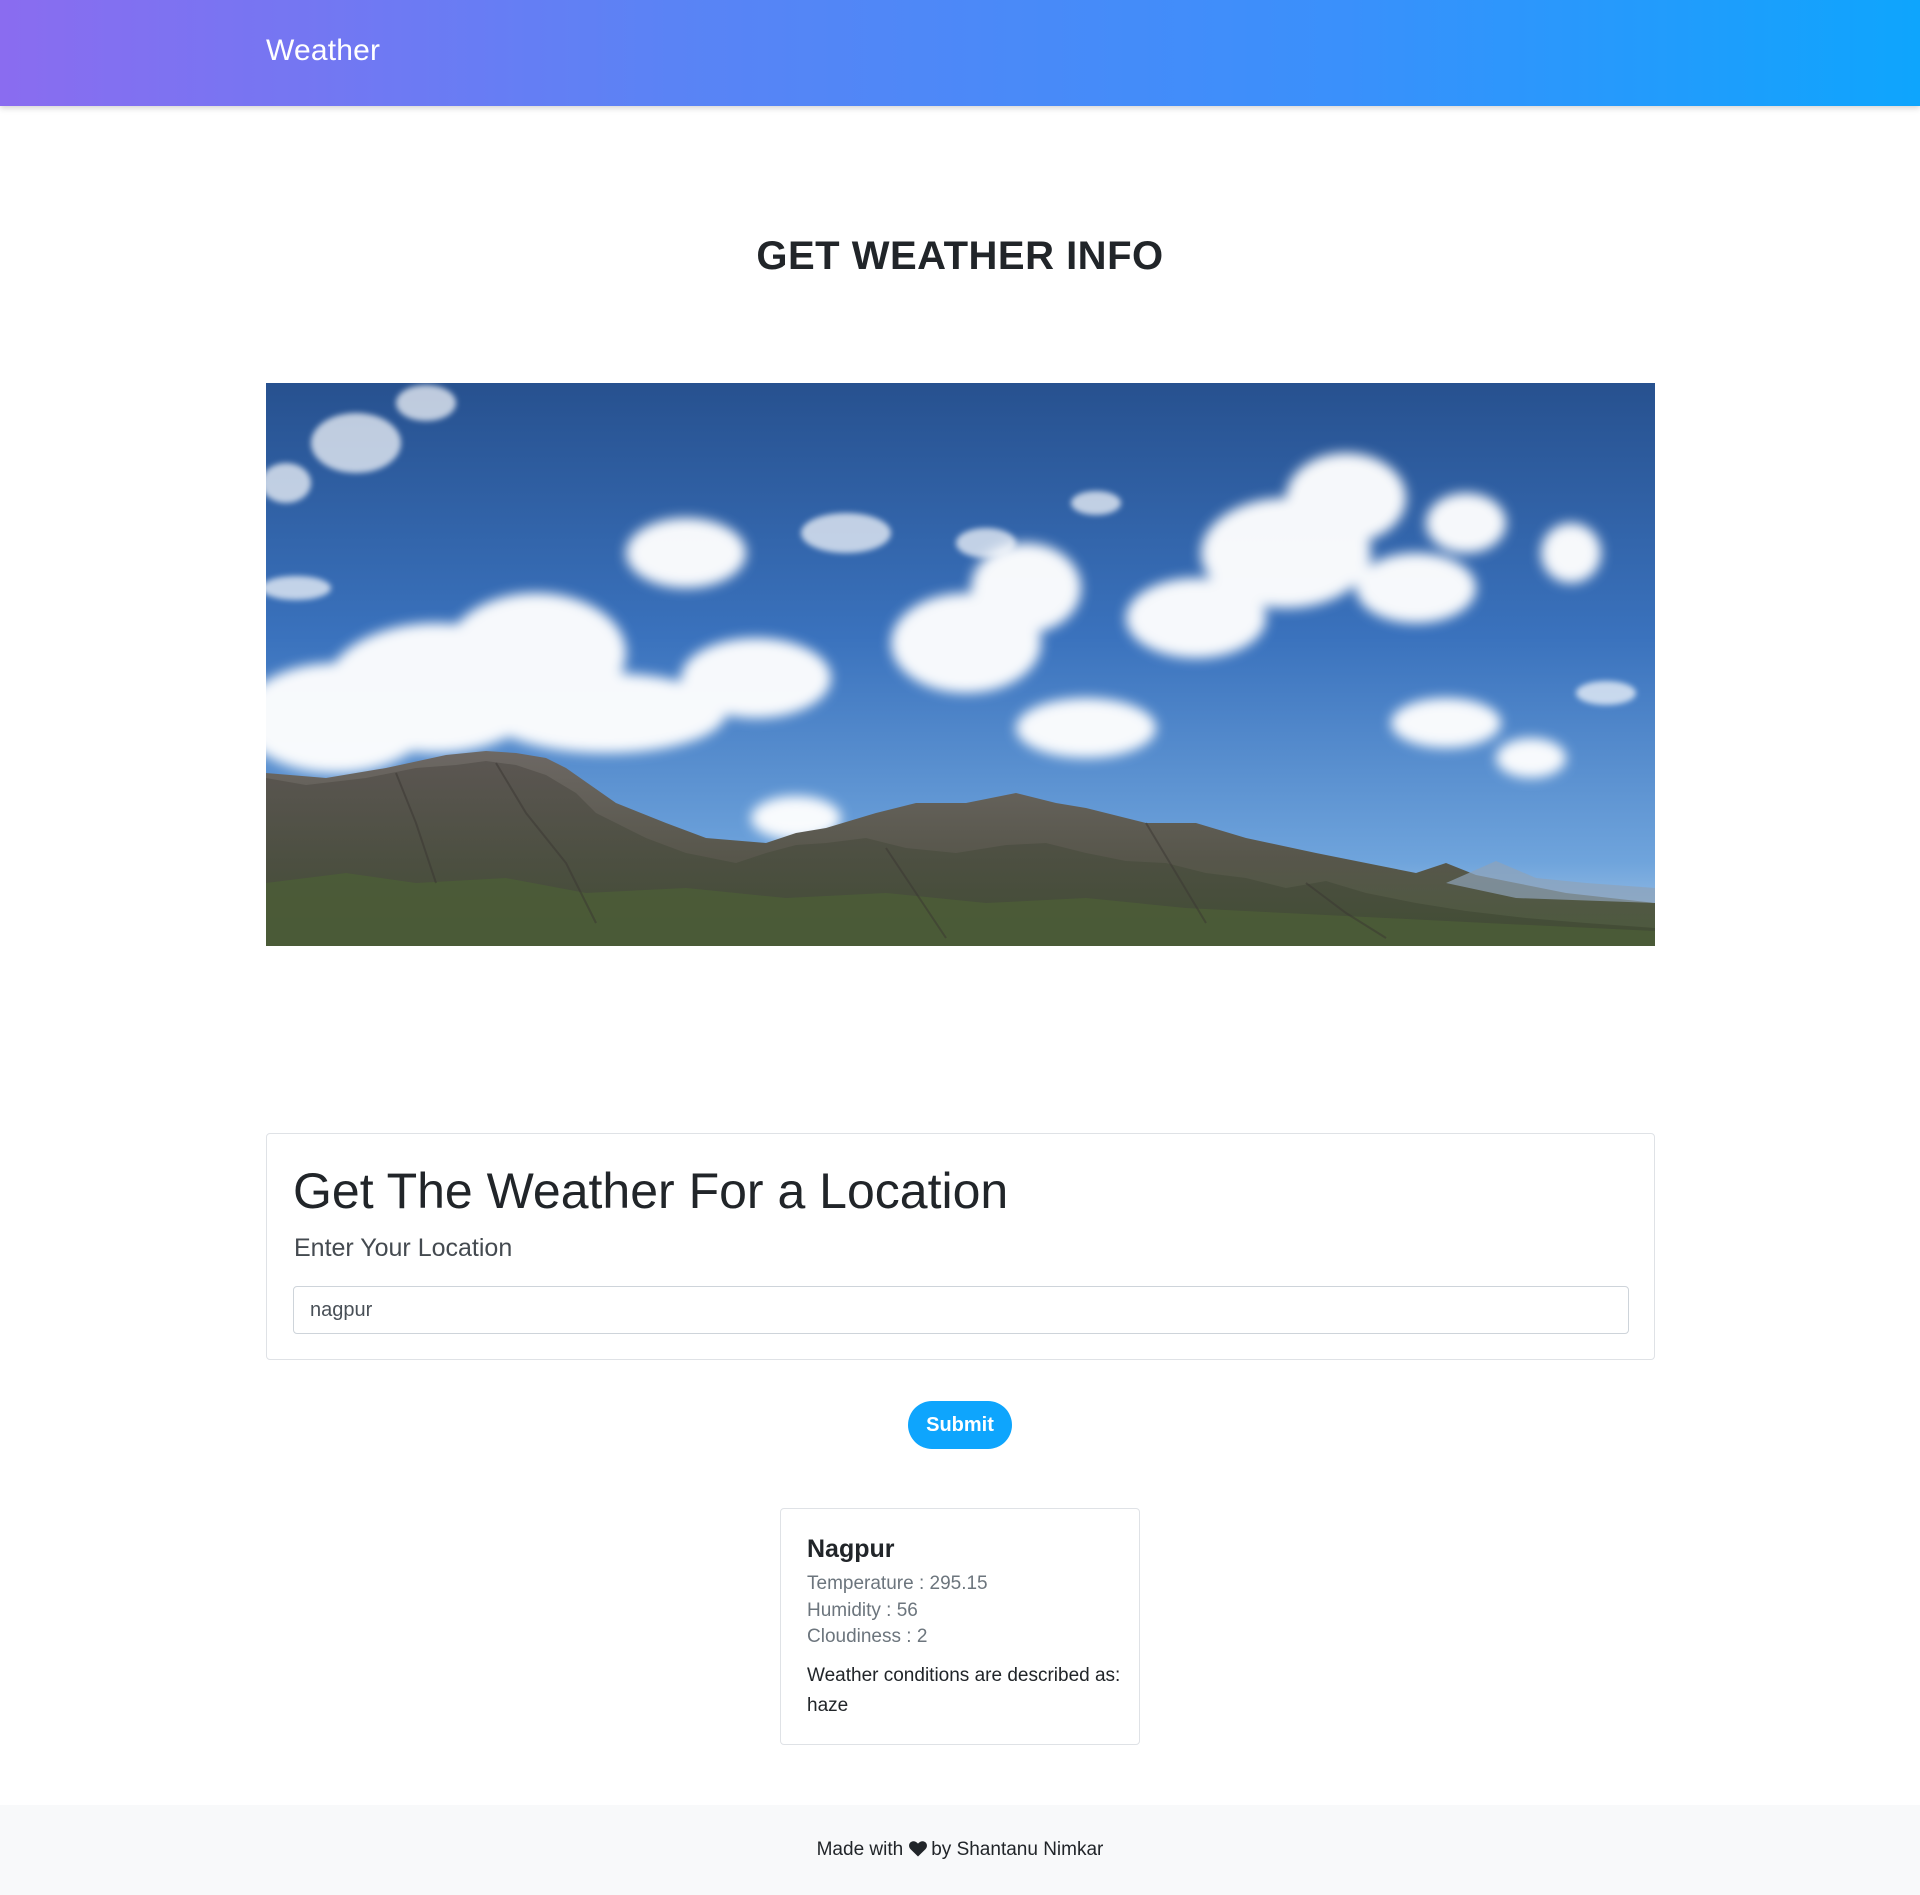 This screenshot has height=1895, width=1920. What do you see at coordinates (323, 51) in the screenshot?
I see `brand-link: Weather` at bounding box center [323, 51].